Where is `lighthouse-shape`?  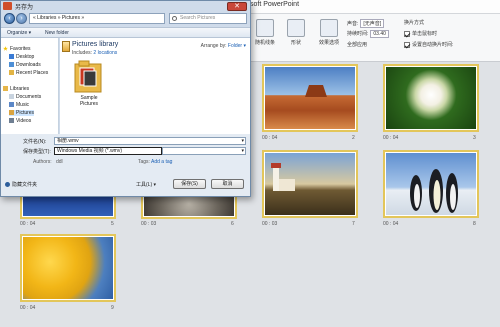
lighthouse-shape is located at coordinates (283, 177).